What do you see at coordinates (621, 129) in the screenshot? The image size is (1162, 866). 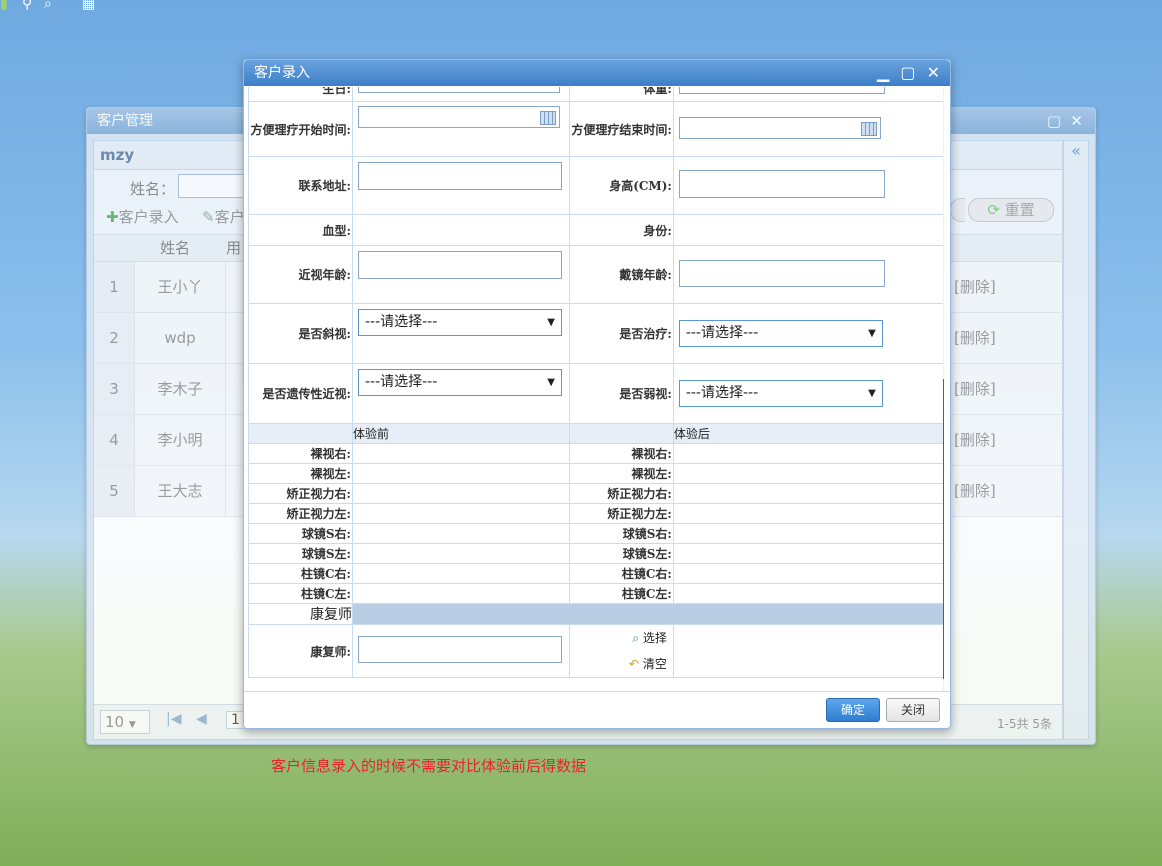 I see `therapy-end-label: 方便理疗结束时间:` at bounding box center [621, 129].